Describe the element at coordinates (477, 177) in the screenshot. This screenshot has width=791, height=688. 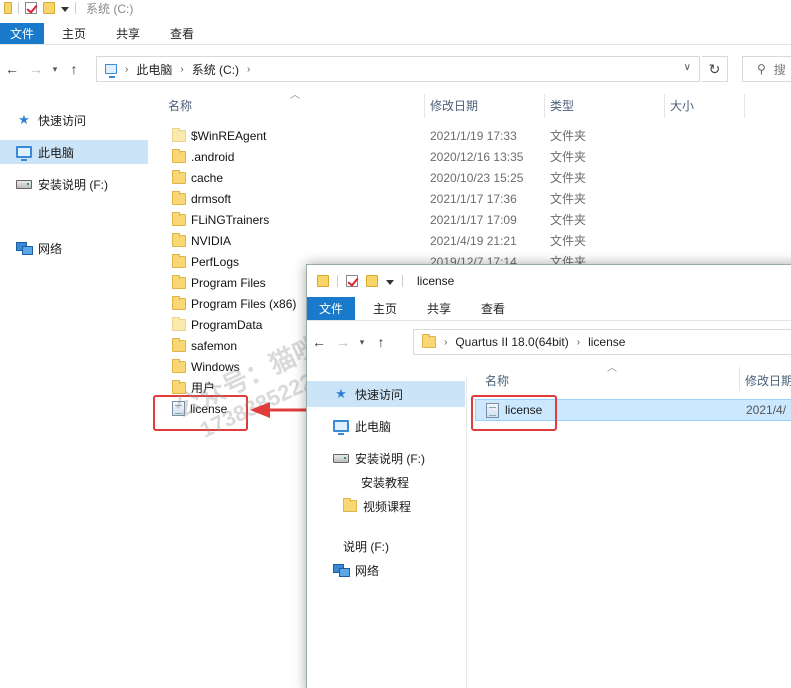
I see `file-date: 2020/10/23 15:25` at that location.